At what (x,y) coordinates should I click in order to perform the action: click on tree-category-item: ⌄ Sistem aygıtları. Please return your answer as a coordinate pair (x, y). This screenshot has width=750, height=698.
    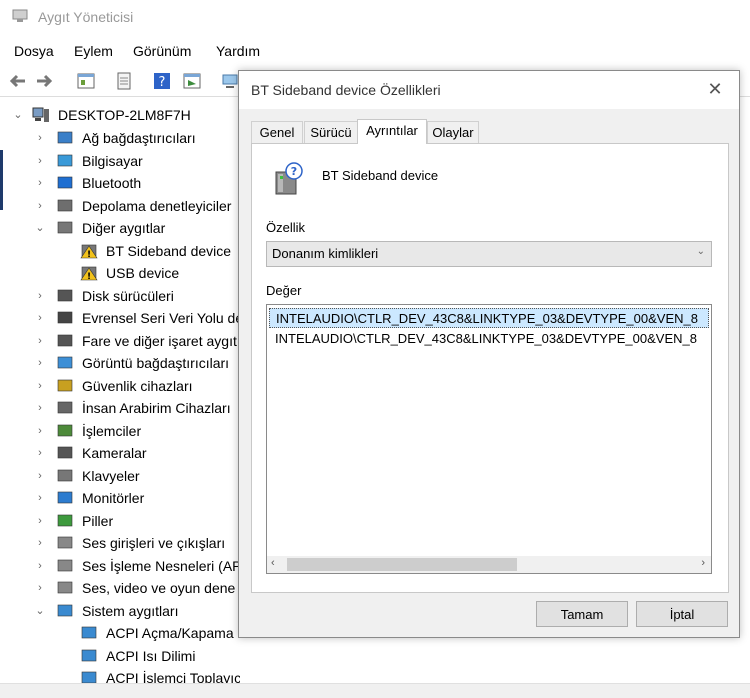
    Looking at the image, I should click on (120, 611).